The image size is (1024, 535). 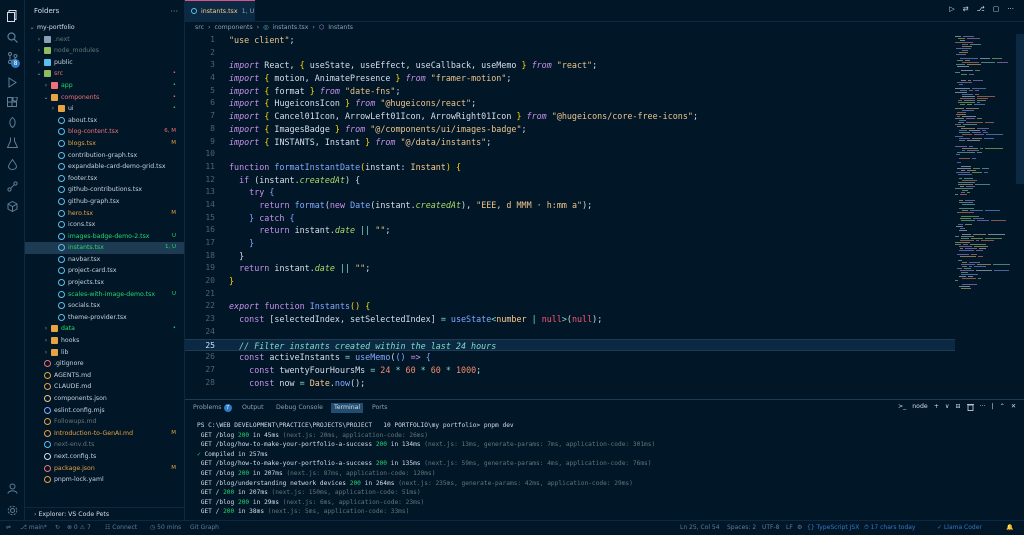 What do you see at coordinates (789, 528) in the screenshot?
I see `line-ending: LF` at bounding box center [789, 528].